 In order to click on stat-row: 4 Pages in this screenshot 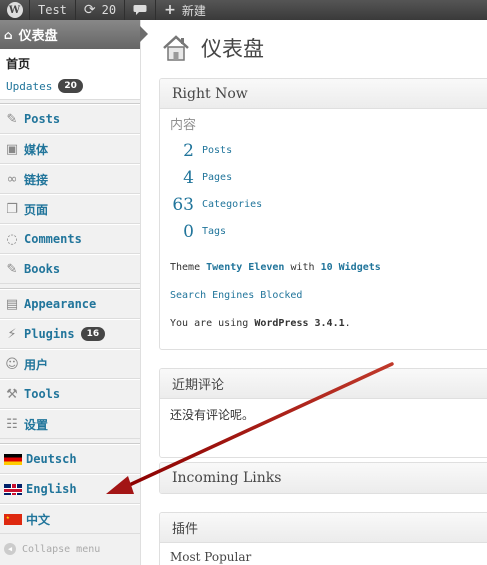, I will do `click(328, 177)`.